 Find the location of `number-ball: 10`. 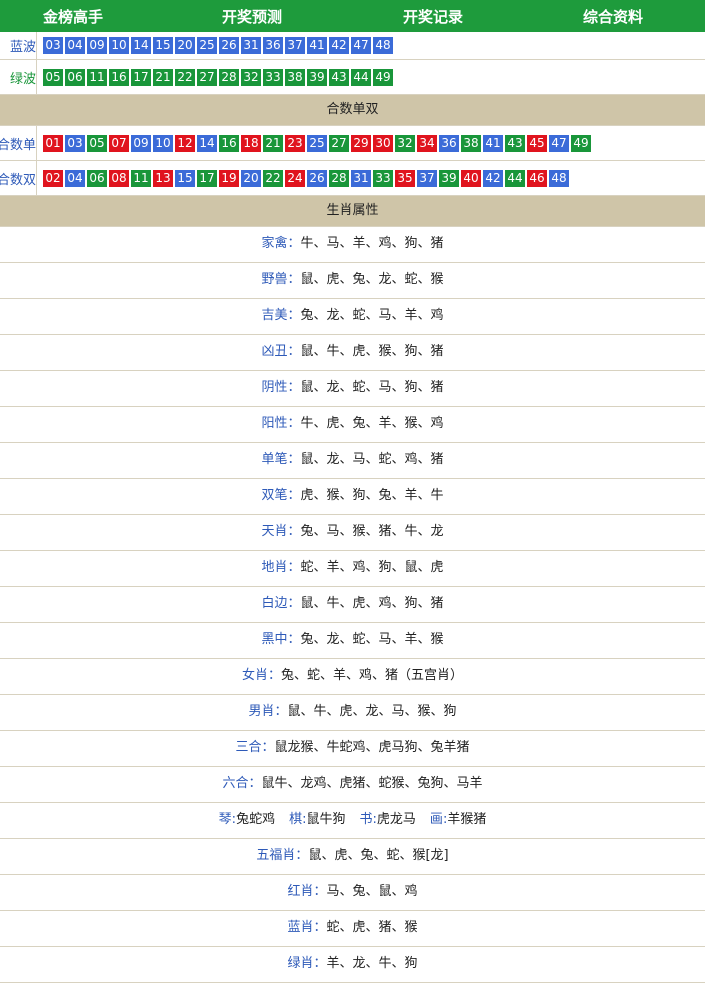

number-ball: 10 is located at coordinates (163, 143).